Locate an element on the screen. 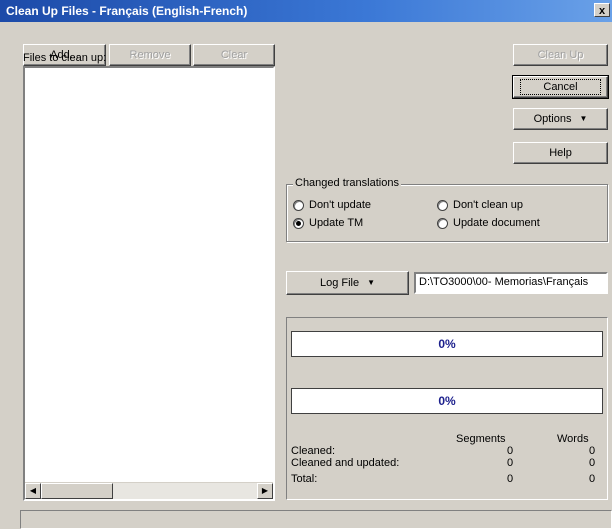 The height and width of the screenshot is (529, 612). progress-bar-words: 0% is located at coordinates (447, 401).